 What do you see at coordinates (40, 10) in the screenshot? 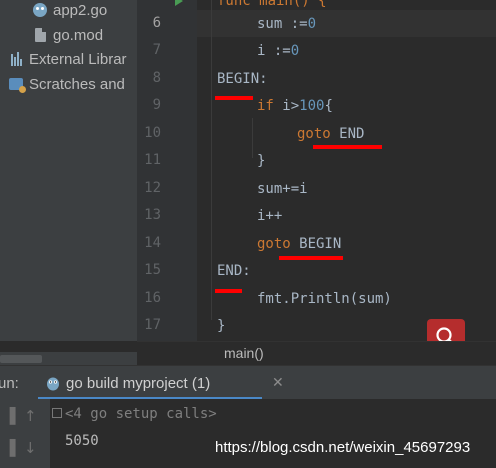
I see `go-file-icon` at bounding box center [40, 10].